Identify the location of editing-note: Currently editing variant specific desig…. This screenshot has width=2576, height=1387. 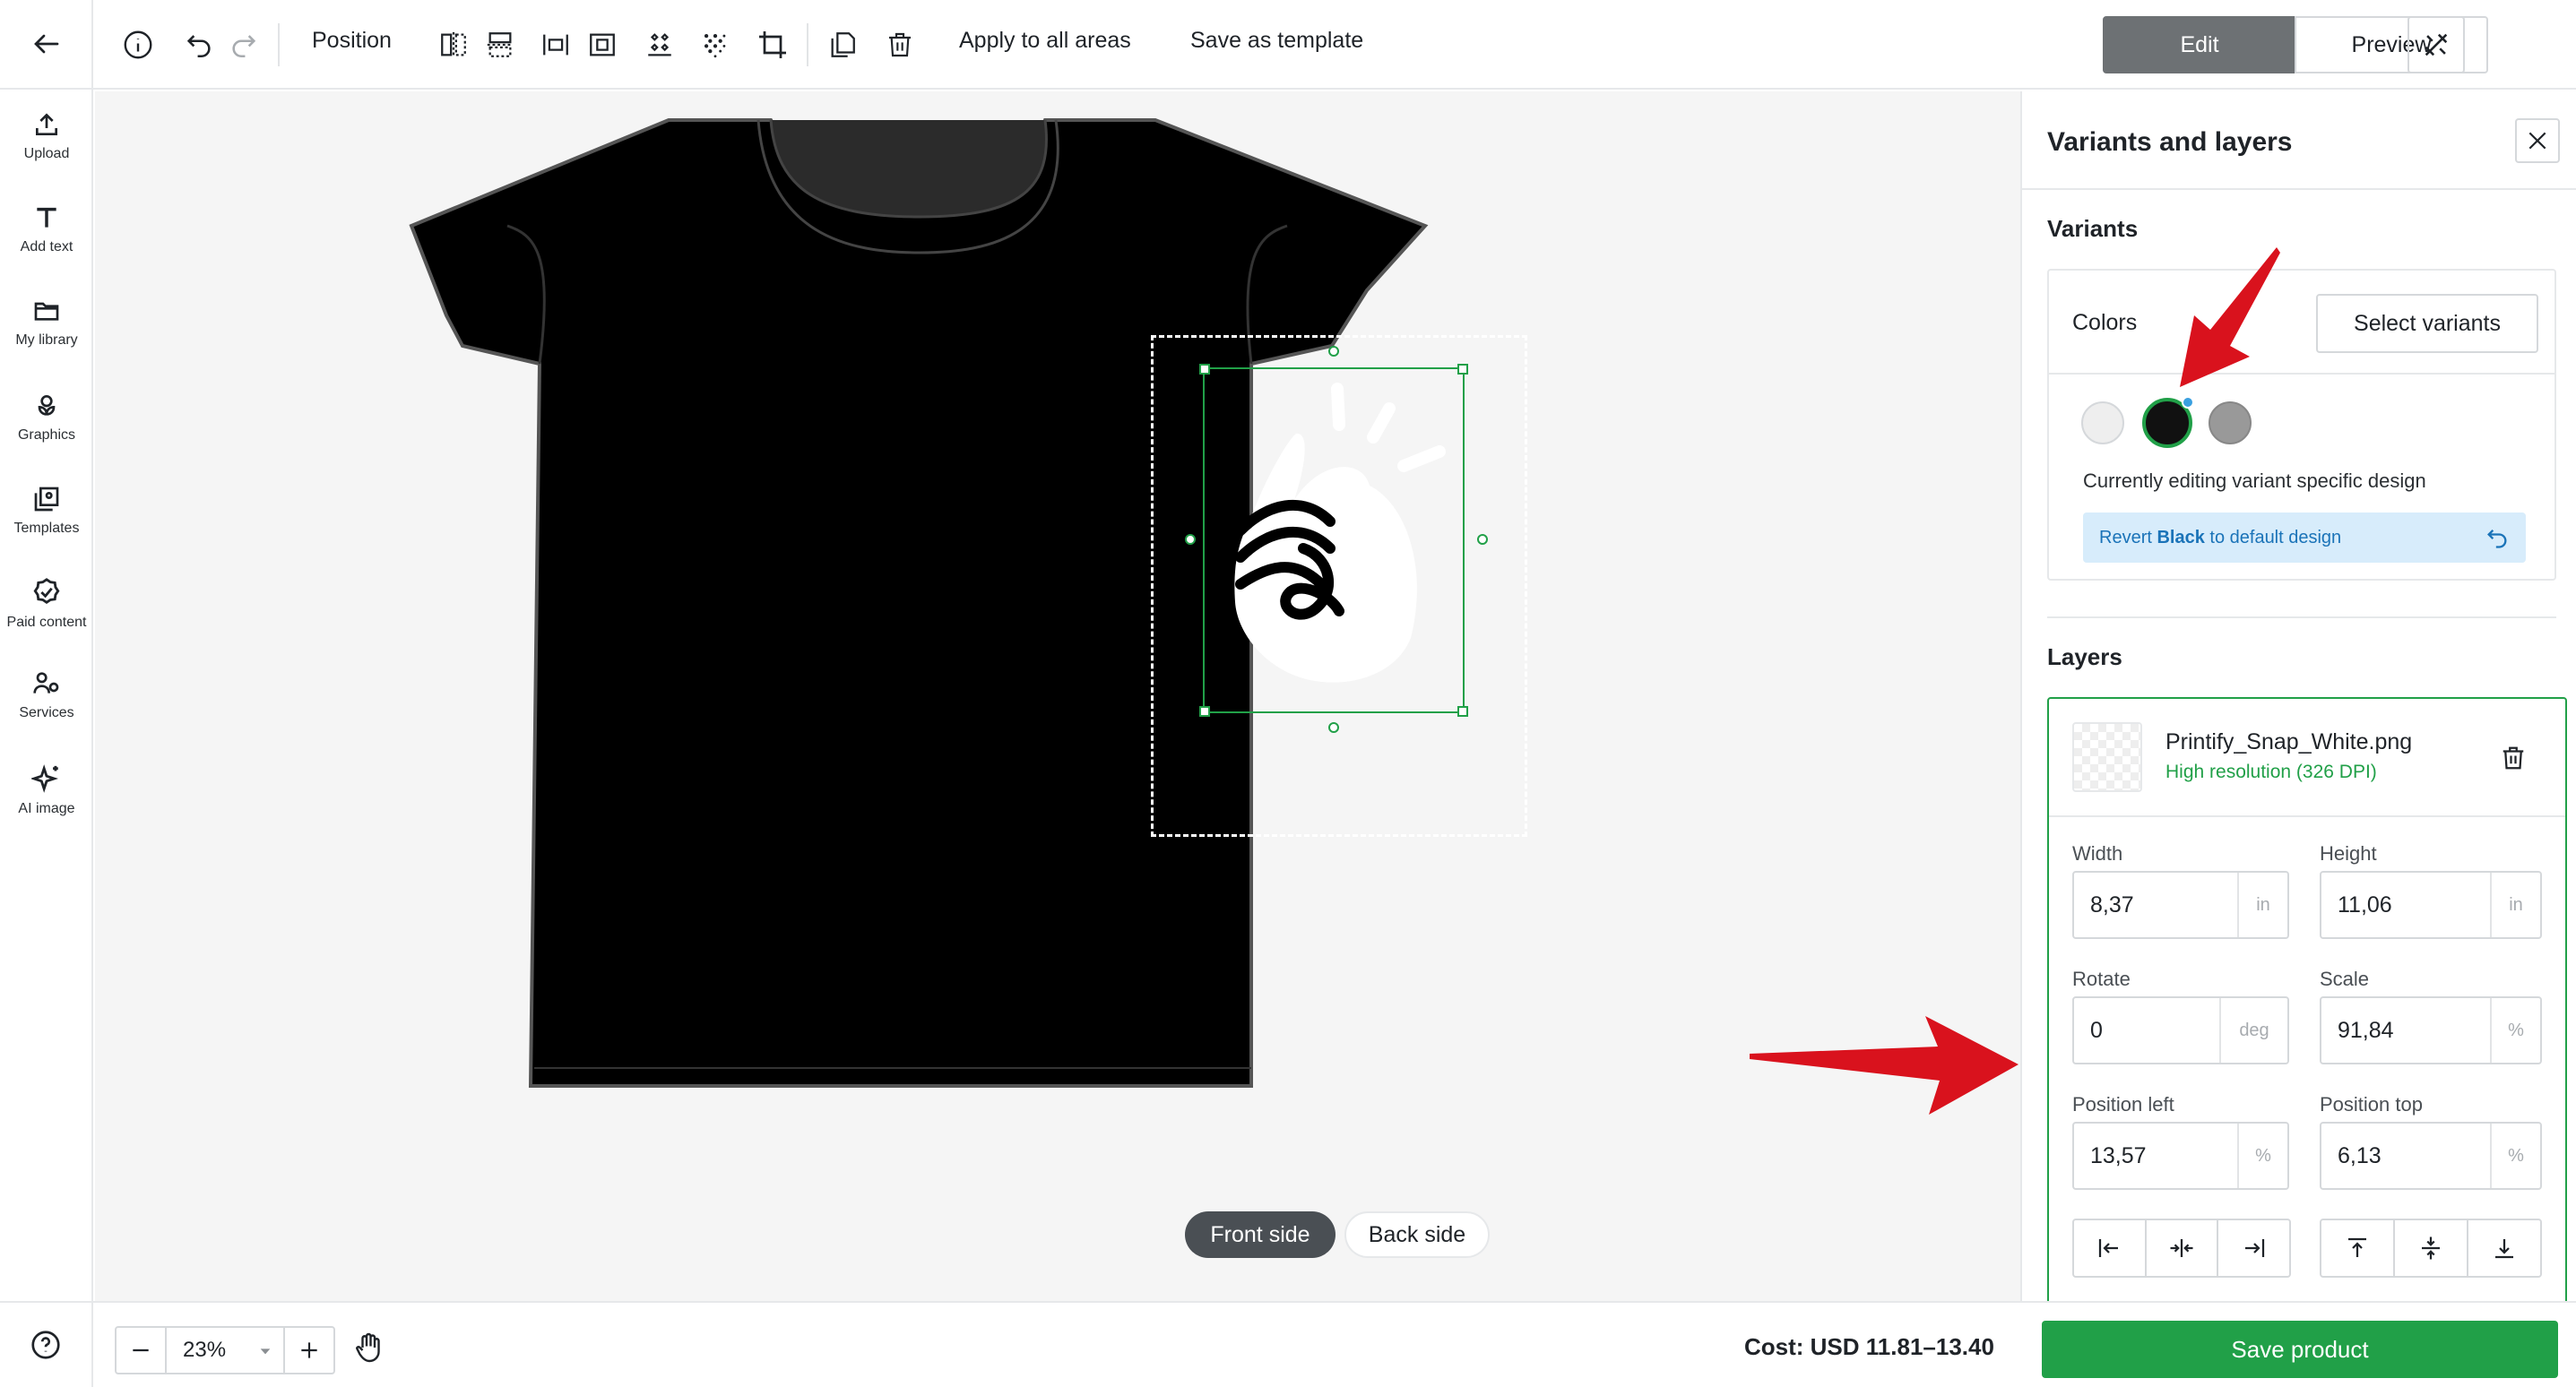
(2254, 481).